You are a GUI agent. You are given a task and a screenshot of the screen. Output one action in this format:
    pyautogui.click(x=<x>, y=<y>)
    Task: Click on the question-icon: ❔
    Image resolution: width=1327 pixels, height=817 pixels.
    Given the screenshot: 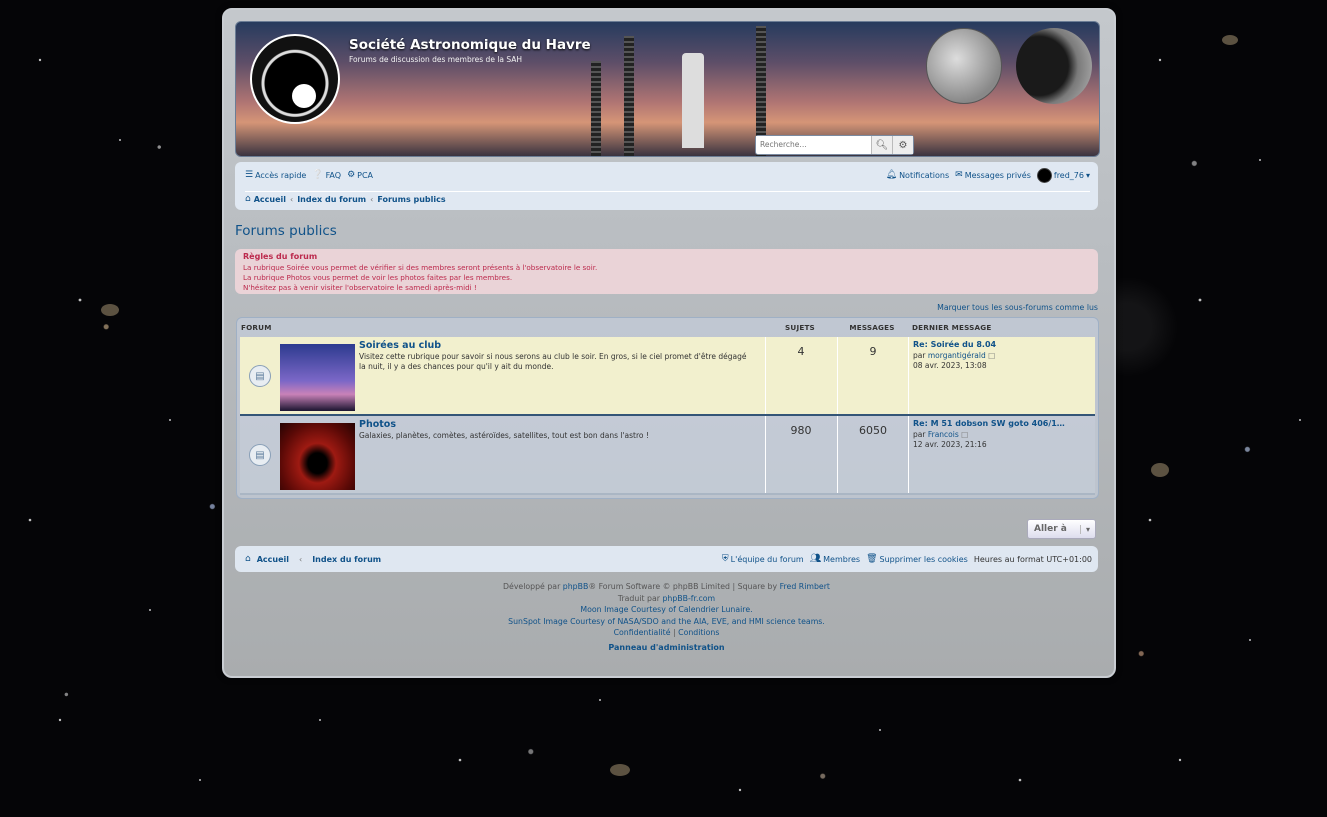 What is the action you would take?
    pyautogui.click(x=318, y=175)
    